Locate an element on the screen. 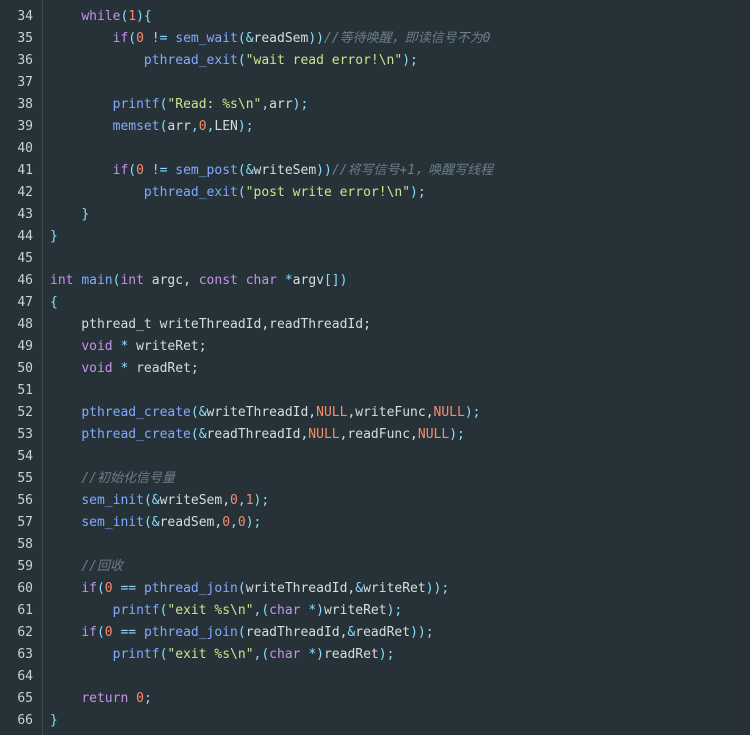 The height and width of the screenshot is (735, 750). code-line: 57 sem_init(&readSem,0,0); is located at coordinates (375, 523).